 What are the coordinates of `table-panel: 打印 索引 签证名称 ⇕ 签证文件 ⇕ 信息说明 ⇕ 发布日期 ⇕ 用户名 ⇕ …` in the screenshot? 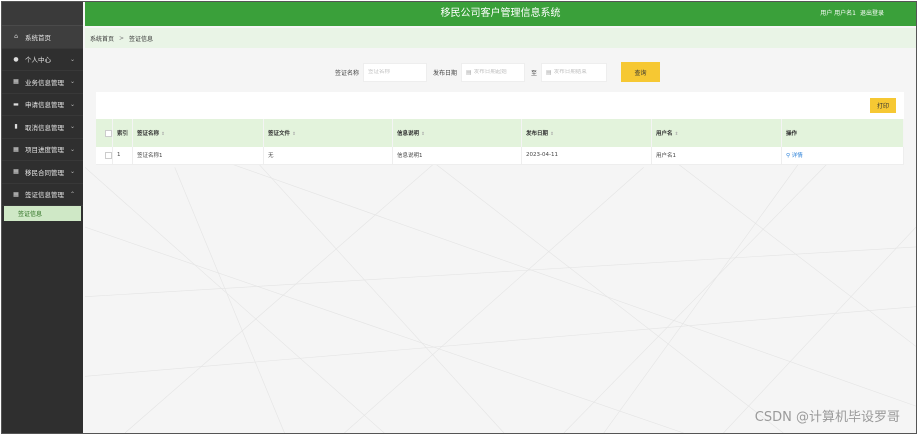 It's located at (500, 128).